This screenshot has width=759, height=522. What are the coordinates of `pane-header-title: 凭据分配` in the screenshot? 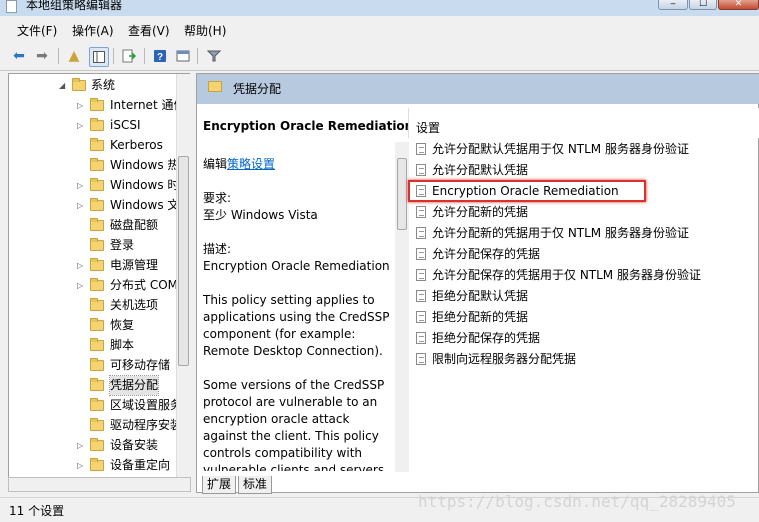 It's located at (257, 89).